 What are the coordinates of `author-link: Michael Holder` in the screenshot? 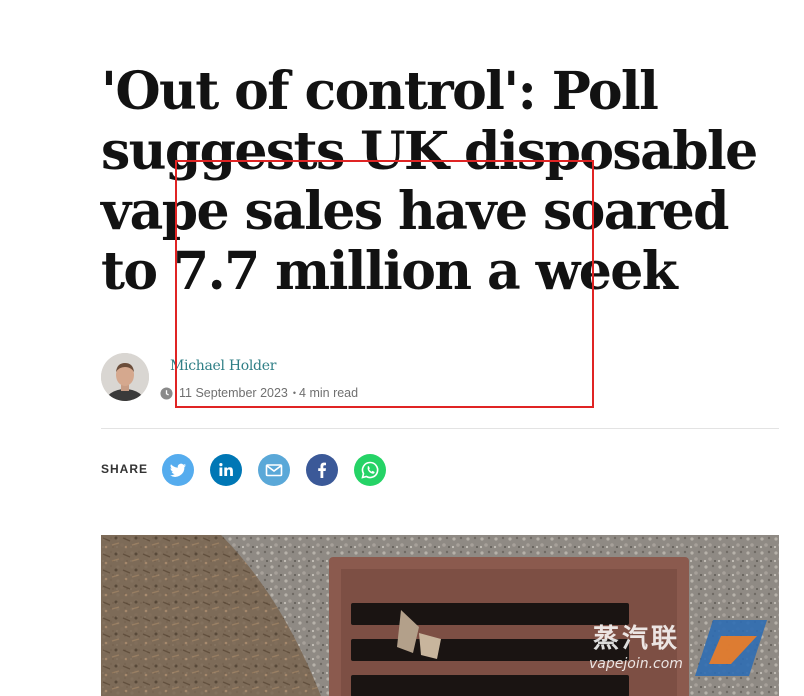 It's located at (223, 366).